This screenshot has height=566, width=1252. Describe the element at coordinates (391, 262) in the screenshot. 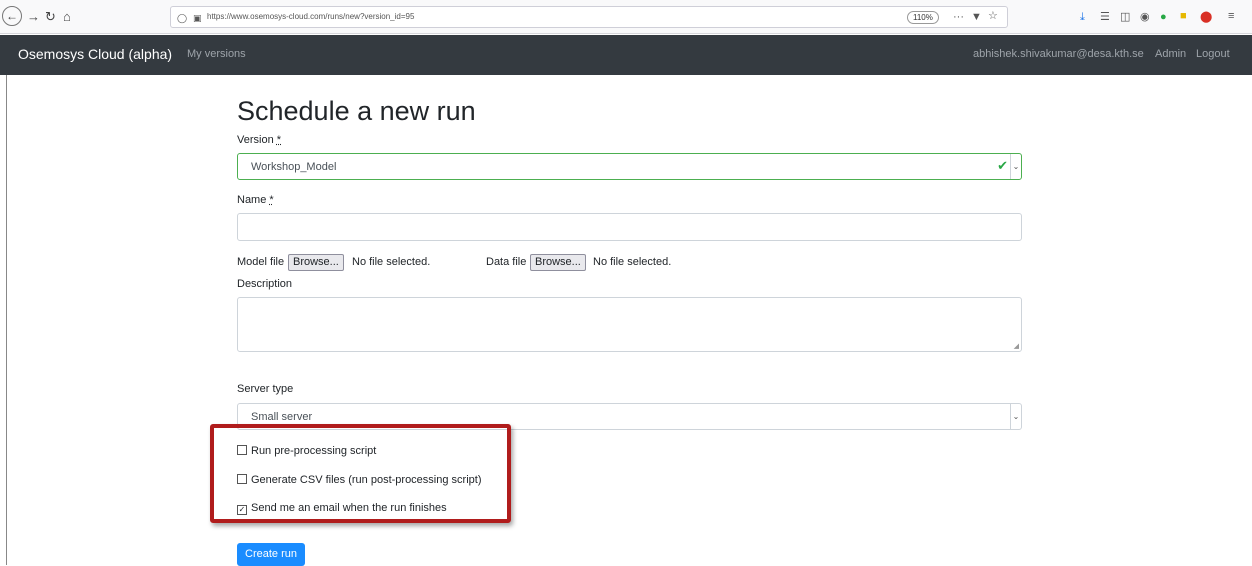

I see `model-file-status: No file selected.` at that location.